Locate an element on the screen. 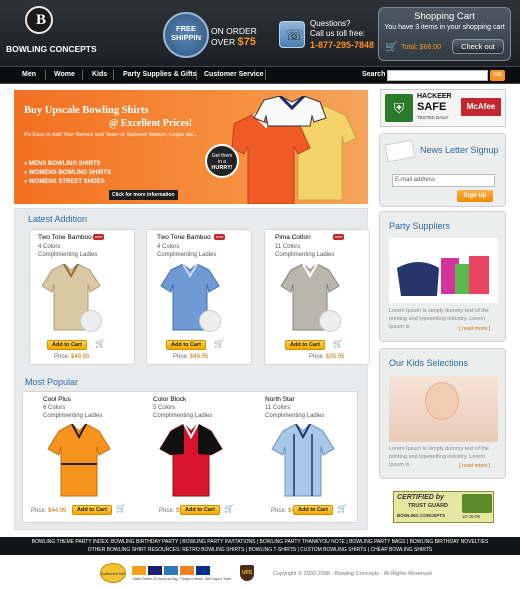  logo-emblem: B is located at coordinates (39, 20).